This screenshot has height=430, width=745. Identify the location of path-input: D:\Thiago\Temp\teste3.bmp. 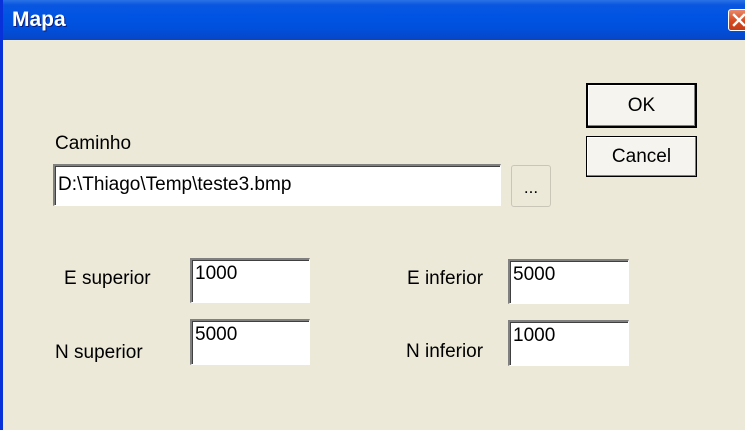
(277, 185).